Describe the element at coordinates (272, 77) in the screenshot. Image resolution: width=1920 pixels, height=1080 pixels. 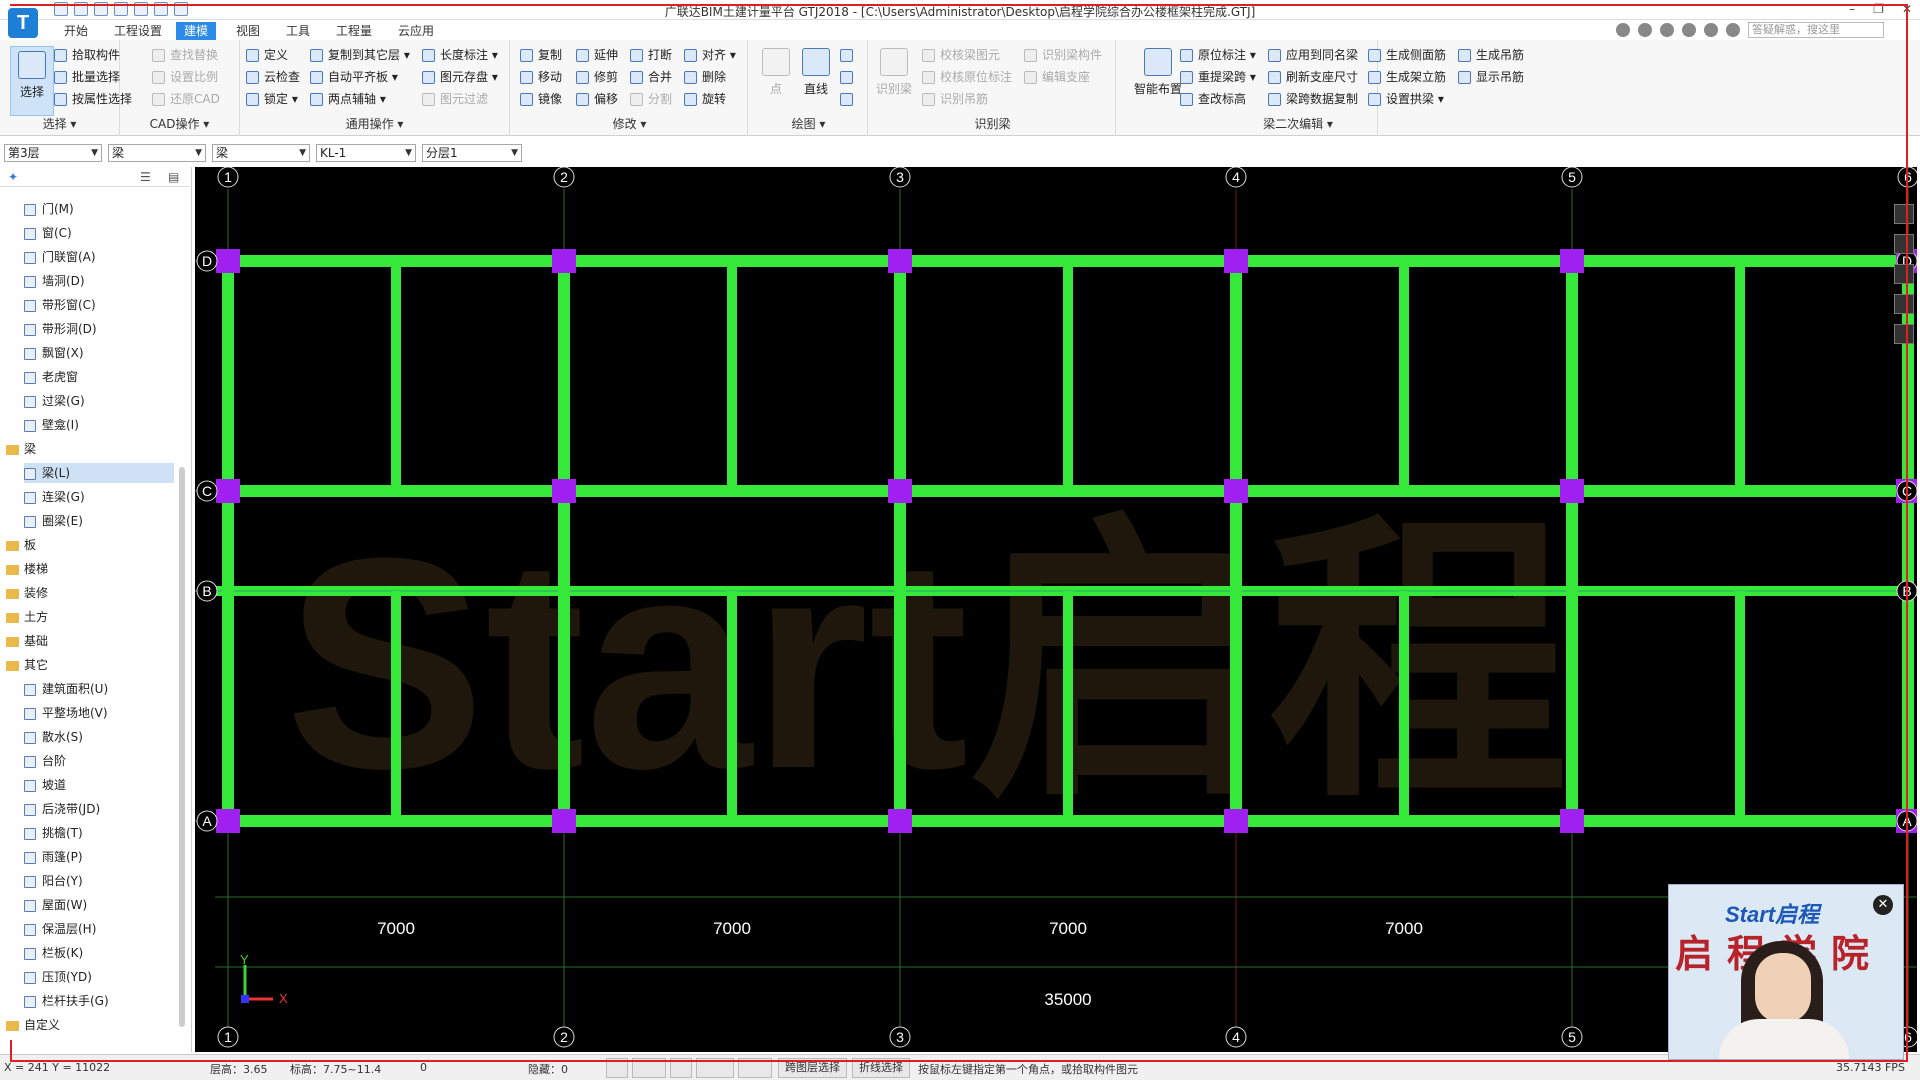
I see `cloud-check-button: 云检查` at that location.